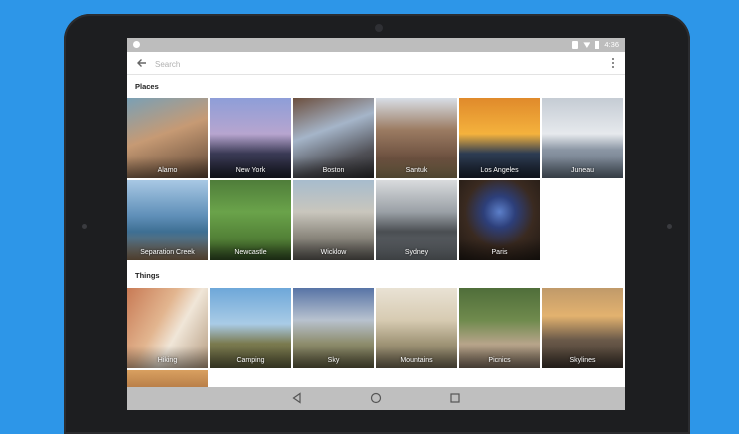  Describe the element at coordinates (250, 220) in the screenshot. I see `place-tile-newcastle: Newcastle` at that location.